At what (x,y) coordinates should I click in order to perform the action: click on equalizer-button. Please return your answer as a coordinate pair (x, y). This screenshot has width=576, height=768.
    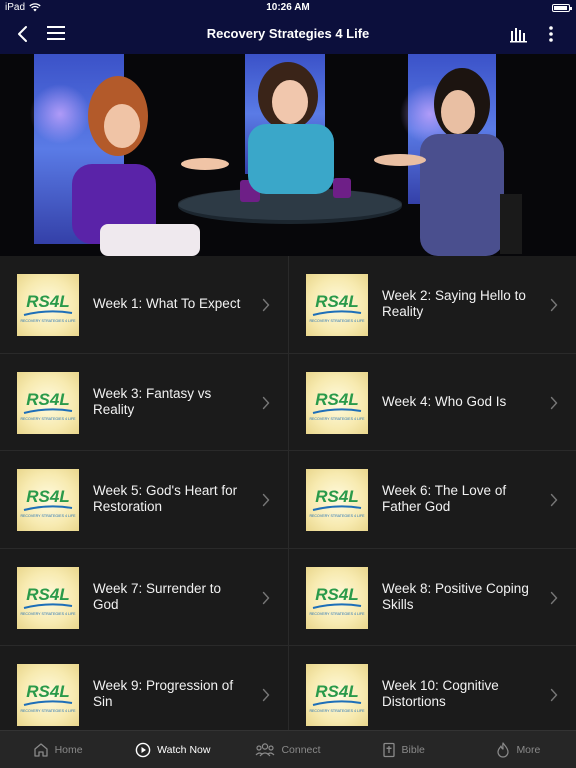
    Looking at the image, I should click on (519, 34).